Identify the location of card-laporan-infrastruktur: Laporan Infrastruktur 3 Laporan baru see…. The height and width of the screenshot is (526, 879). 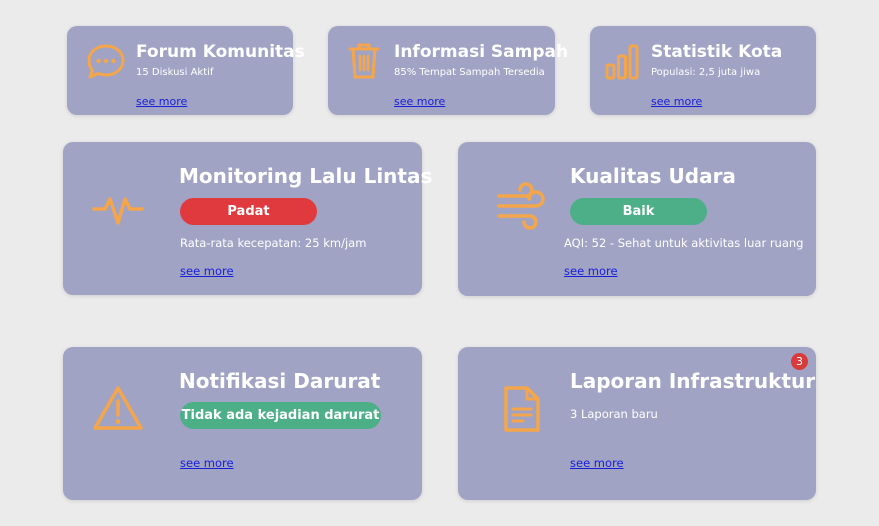
(637, 423).